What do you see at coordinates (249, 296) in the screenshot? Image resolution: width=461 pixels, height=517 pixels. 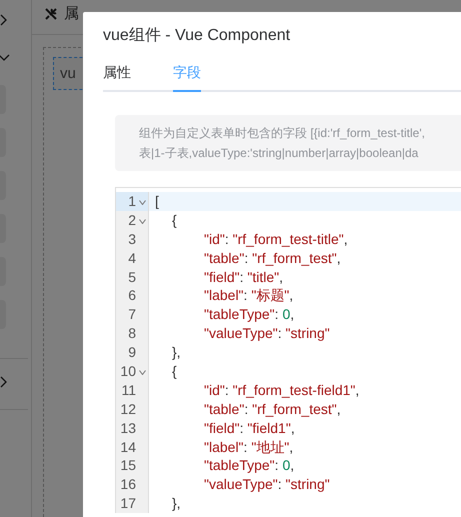 I see `code-text: "label": "标题",` at bounding box center [249, 296].